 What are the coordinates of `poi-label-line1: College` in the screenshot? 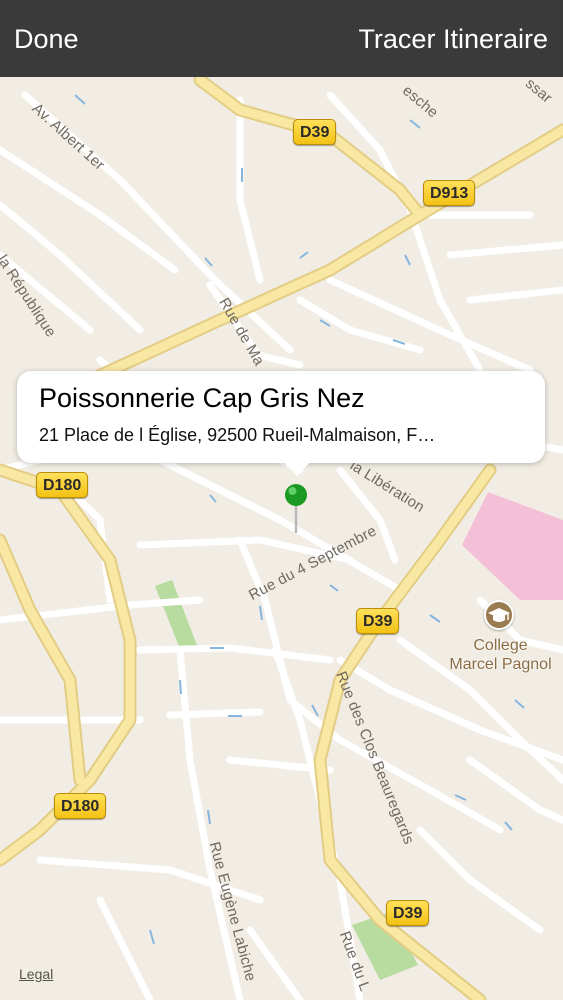 It's located at (500, 645).